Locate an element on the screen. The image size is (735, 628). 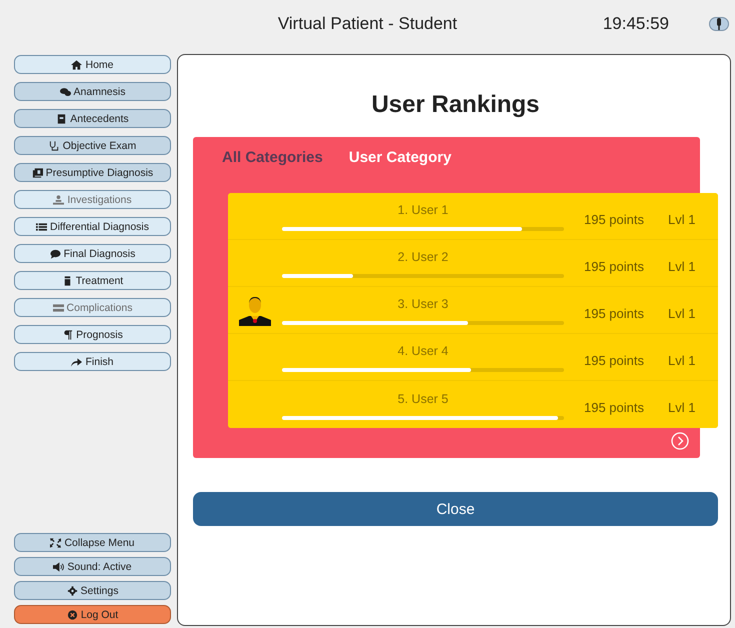
rankings-title: User Rankings is located at coordinates (455, 105).